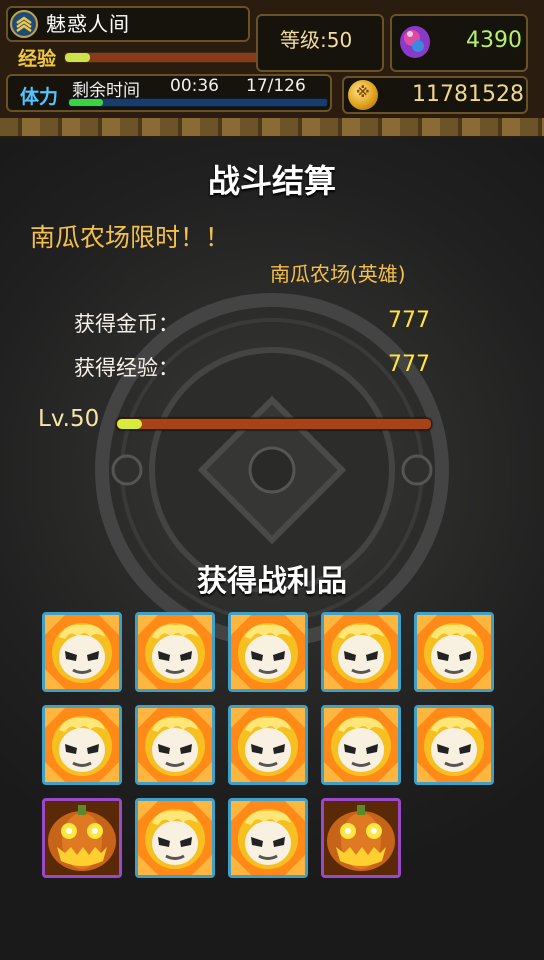  I want to click on event-name: 南瓜农场限时！！, so click(130, 237).